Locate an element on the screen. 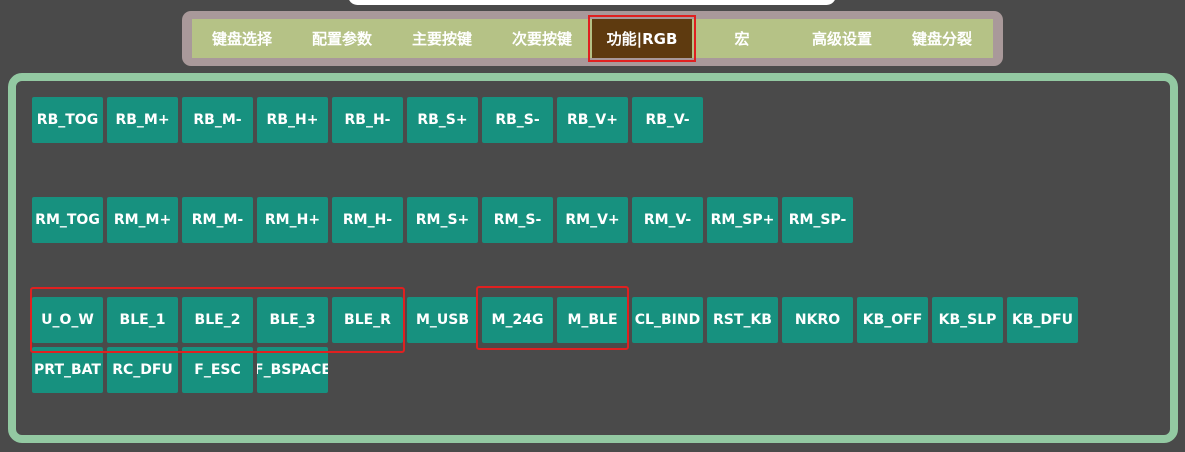 The width and height of the screenshot is (1185, 452). key-rm-mode-prev: RM_M- is located at coordinates (217, 220).